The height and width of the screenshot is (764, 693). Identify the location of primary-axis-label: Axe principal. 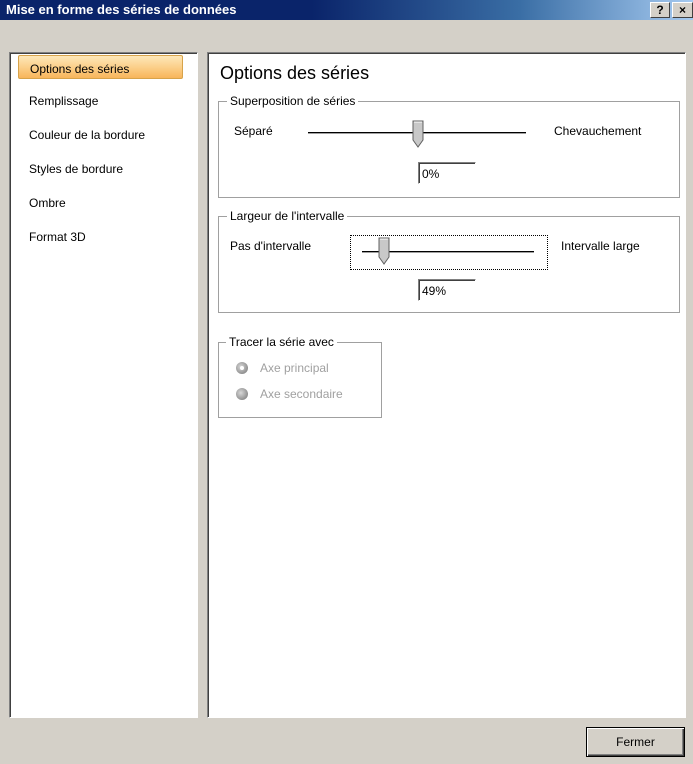
(294, 368).